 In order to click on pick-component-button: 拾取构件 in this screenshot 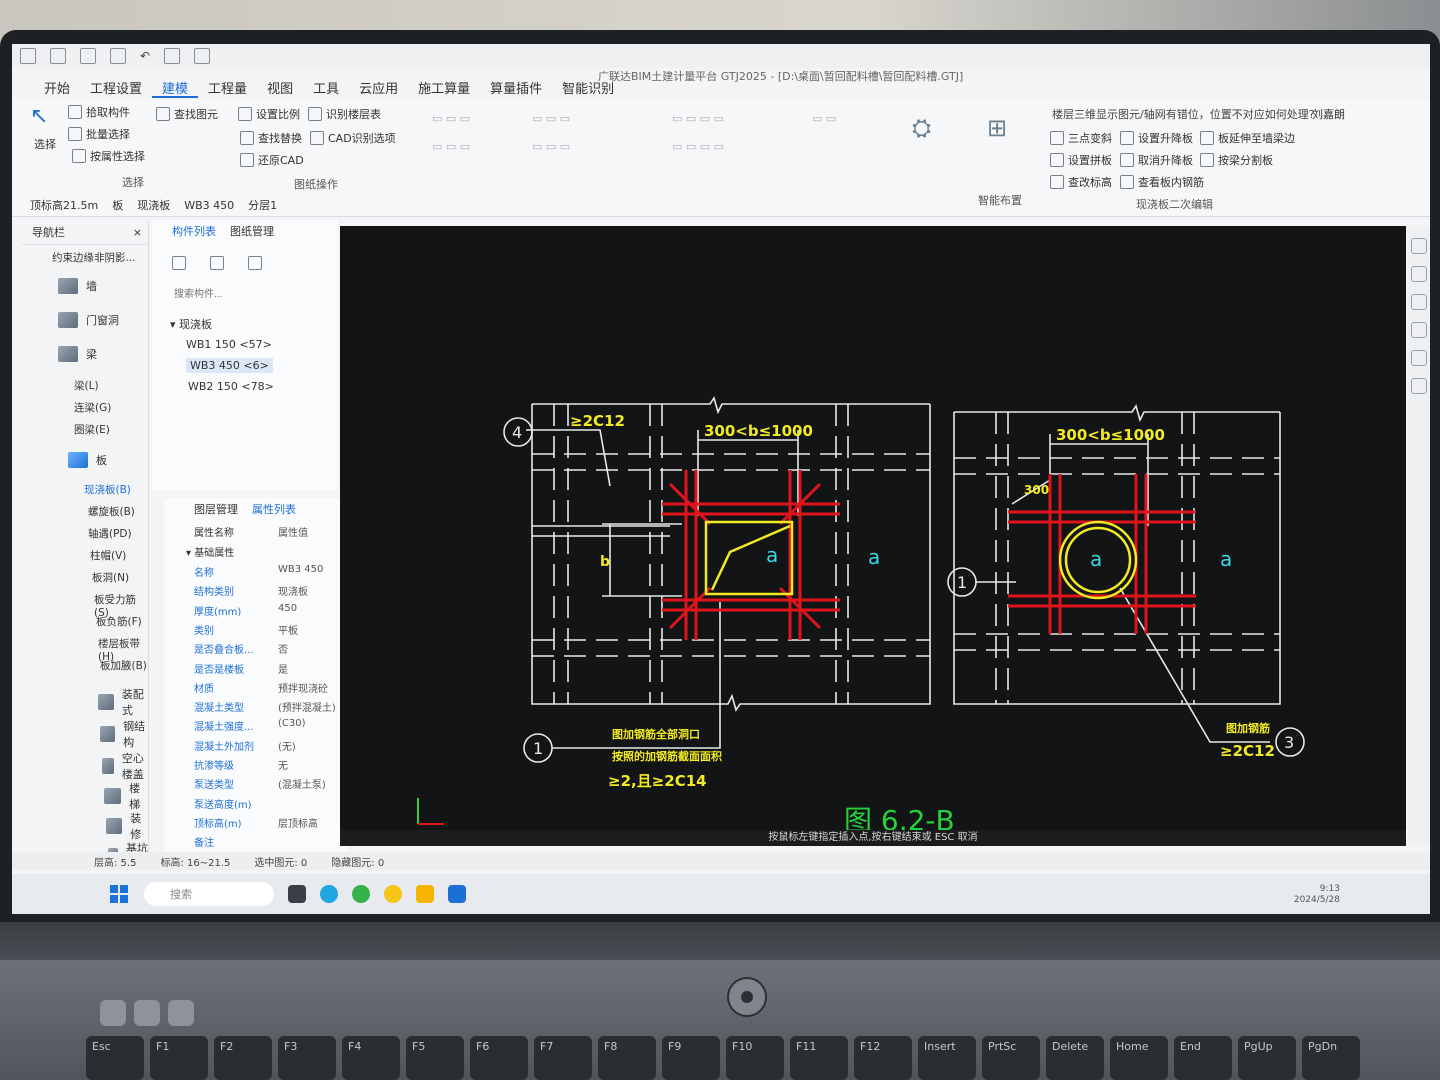, I will do `click(99, 112)`.